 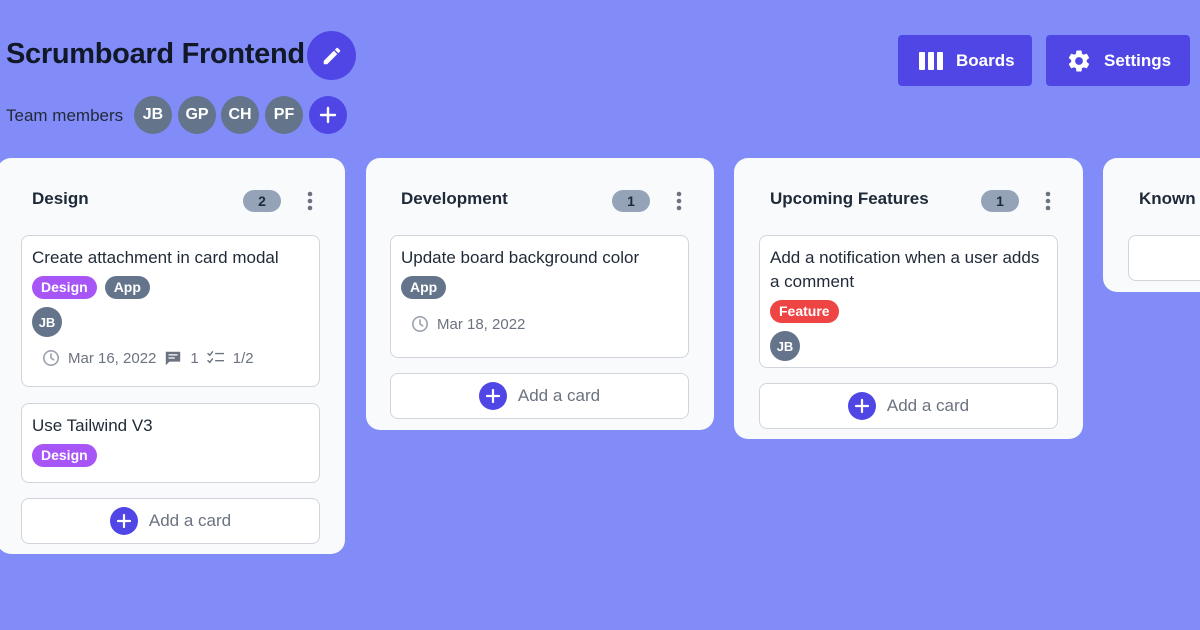 I want to click on avatar: PF, so click(x=284, y=115).